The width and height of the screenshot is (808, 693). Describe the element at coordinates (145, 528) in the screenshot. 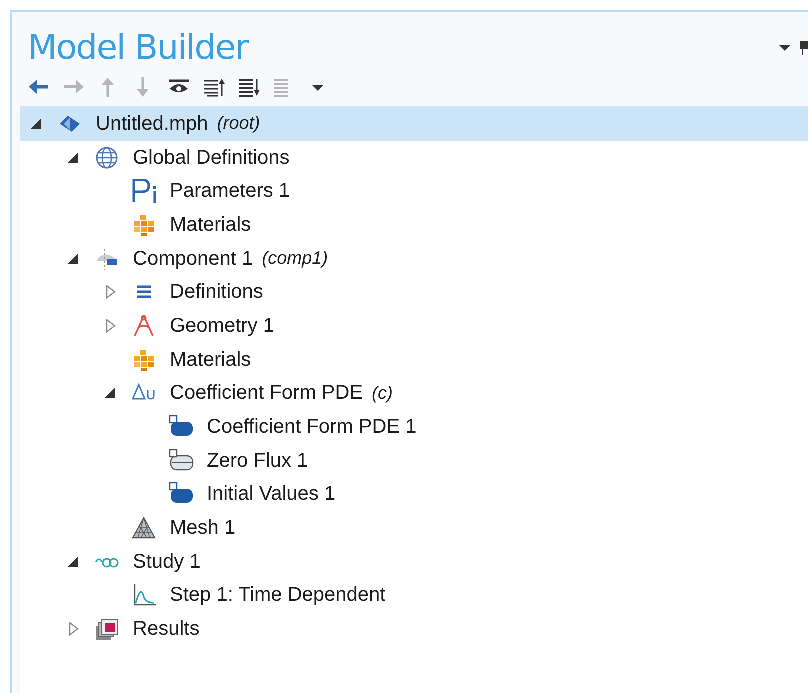

I see `mesh-icon` at that location.